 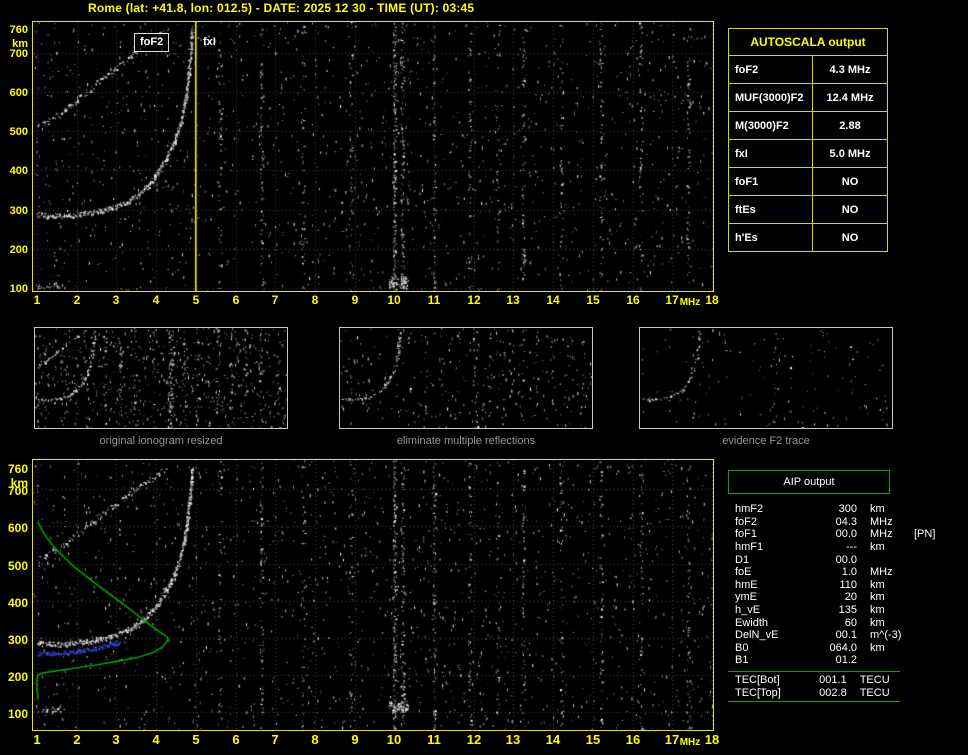 I want to click on y-tick-label: 200, so click(x=17, y=677).